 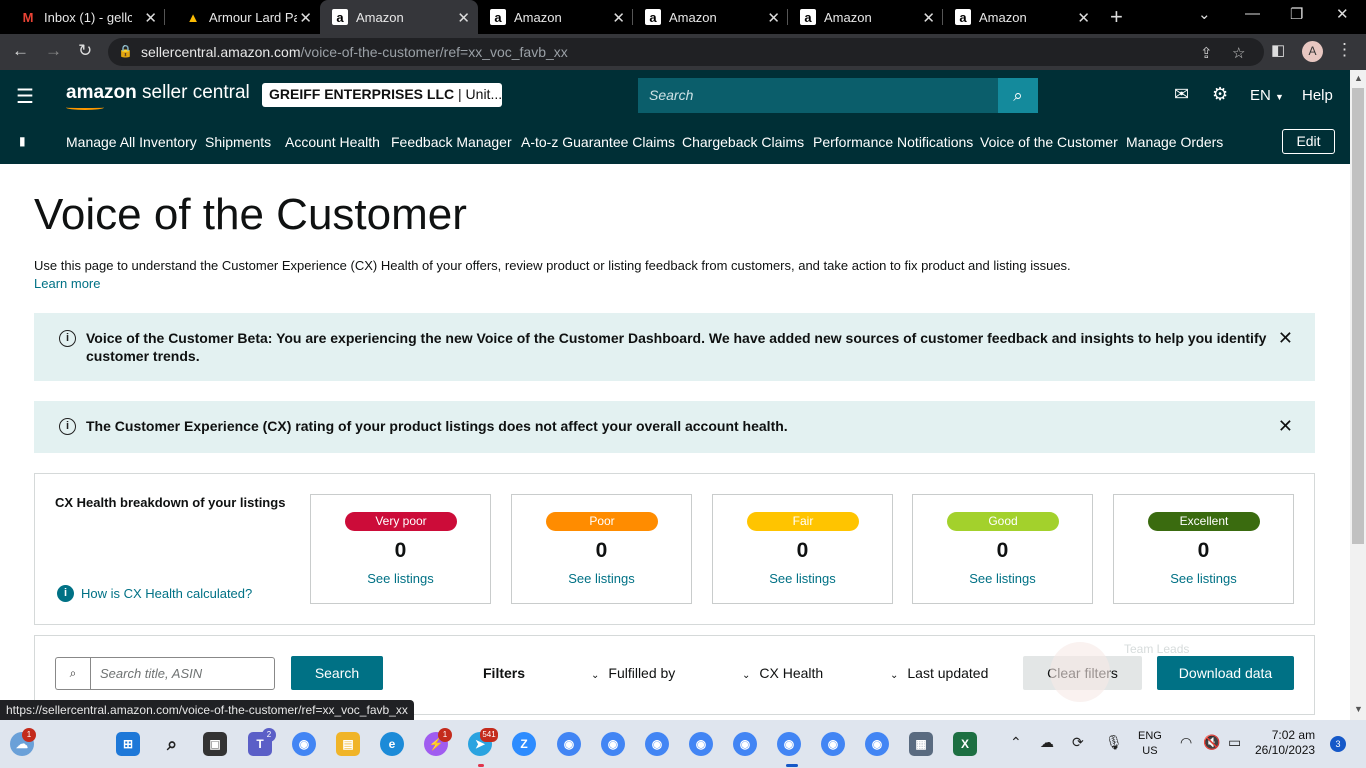 I want to click on scrollbar-thumb, so click(x=1358, y=316).